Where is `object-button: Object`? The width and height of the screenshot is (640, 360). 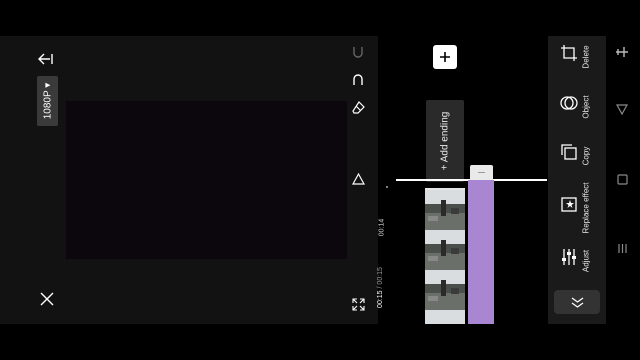 object-button: Object is located at coordinates (577, 107).